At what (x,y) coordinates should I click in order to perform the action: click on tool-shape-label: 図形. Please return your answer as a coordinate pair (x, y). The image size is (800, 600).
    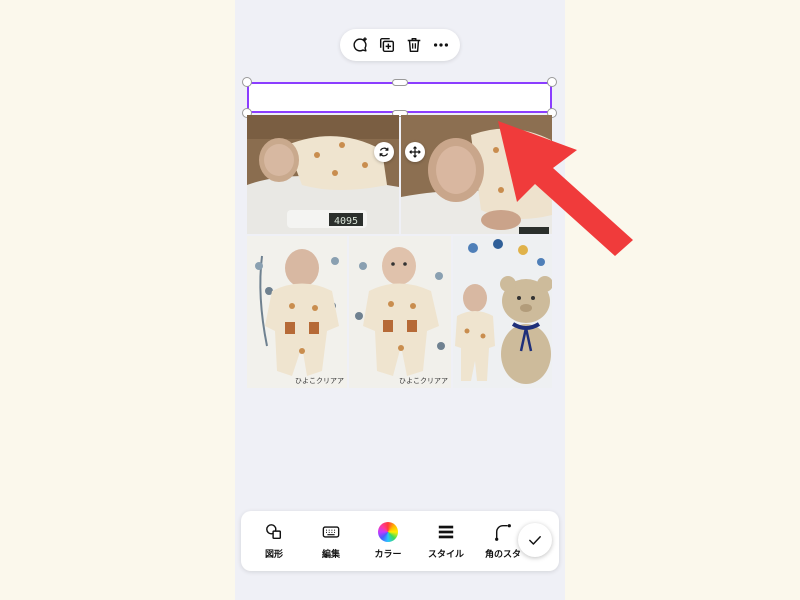
    Looking at the image, I should click on (273, 555).